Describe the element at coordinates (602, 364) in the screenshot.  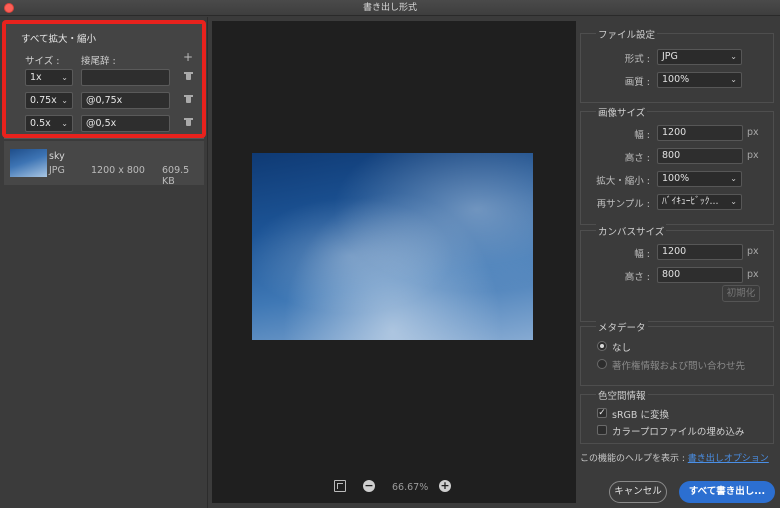
I see `metadata-copyright-radio` at that location.